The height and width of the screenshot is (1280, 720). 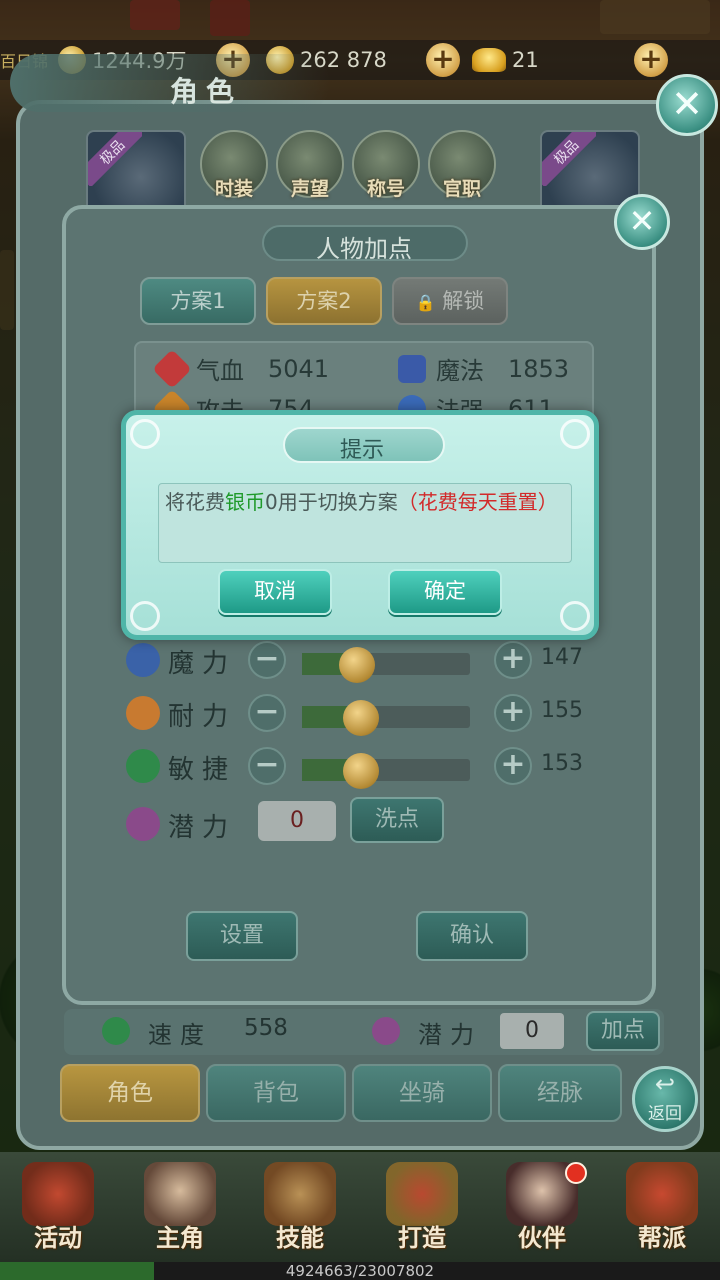 What do you see at coordinates (276, 1093) in the screenshot?
I see `tab-bag: 背包` at bounding box center [276, 1093].